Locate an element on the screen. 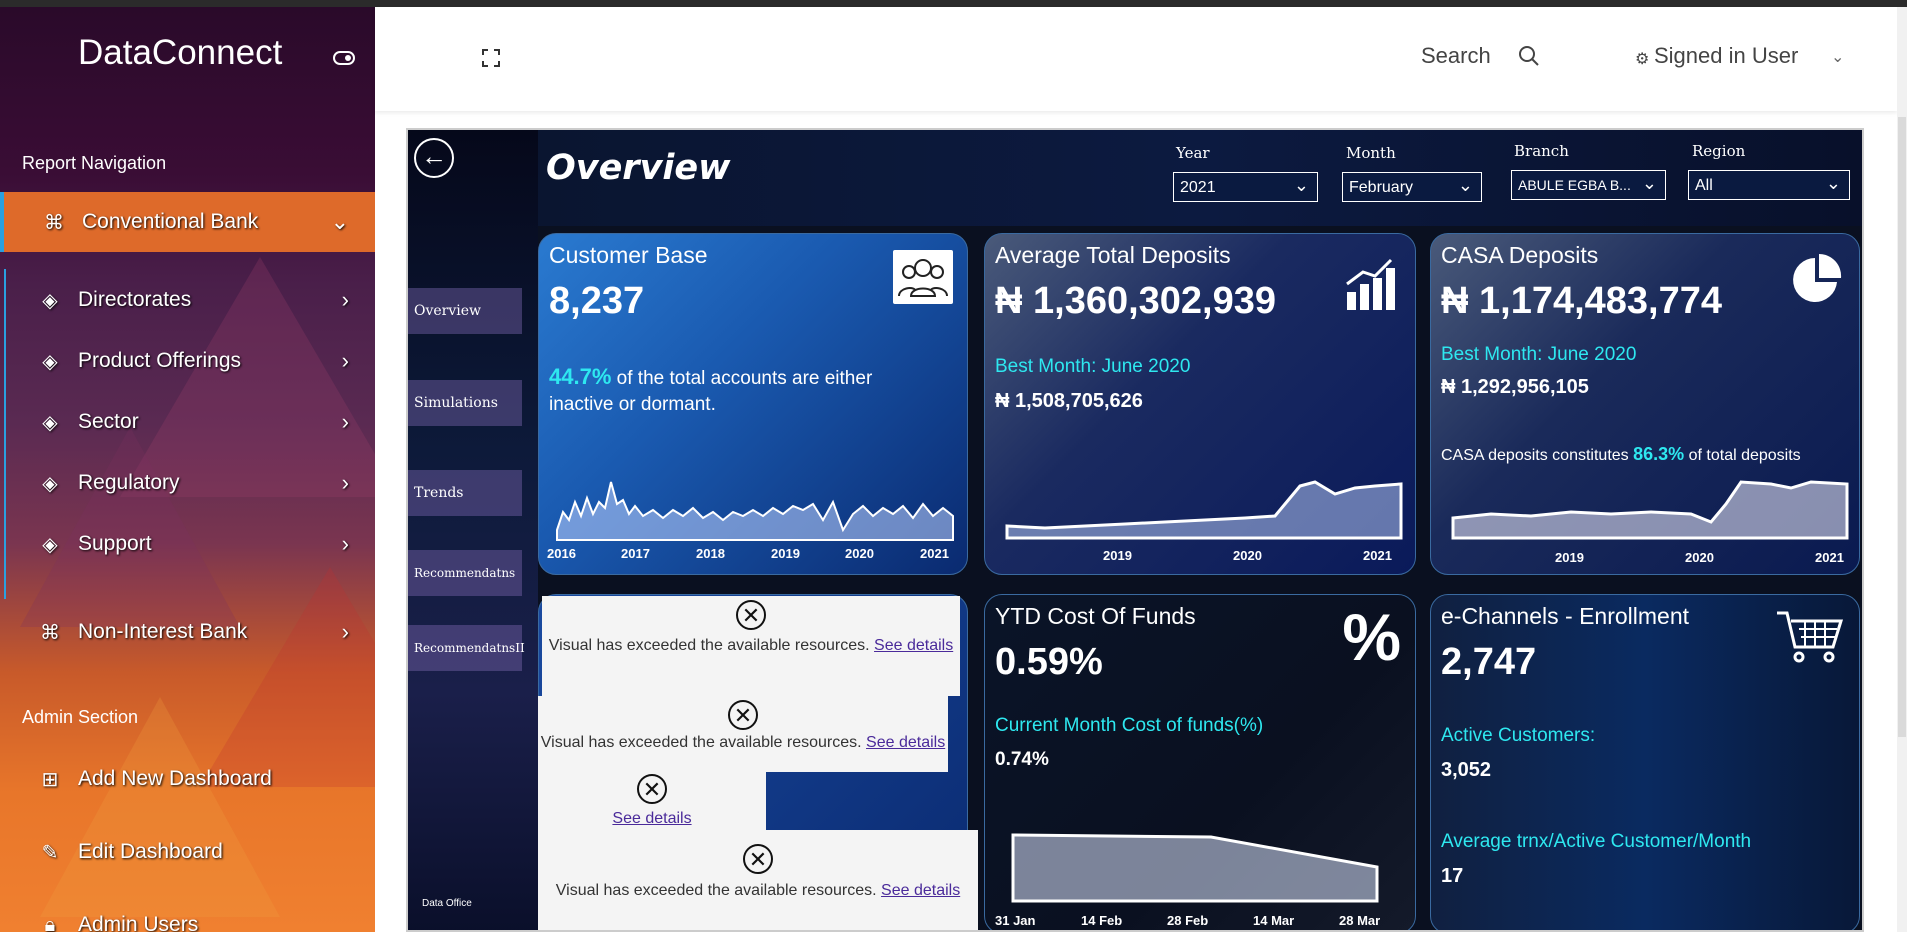  year-filter-label: Year is located at coordinates (1193, 153).